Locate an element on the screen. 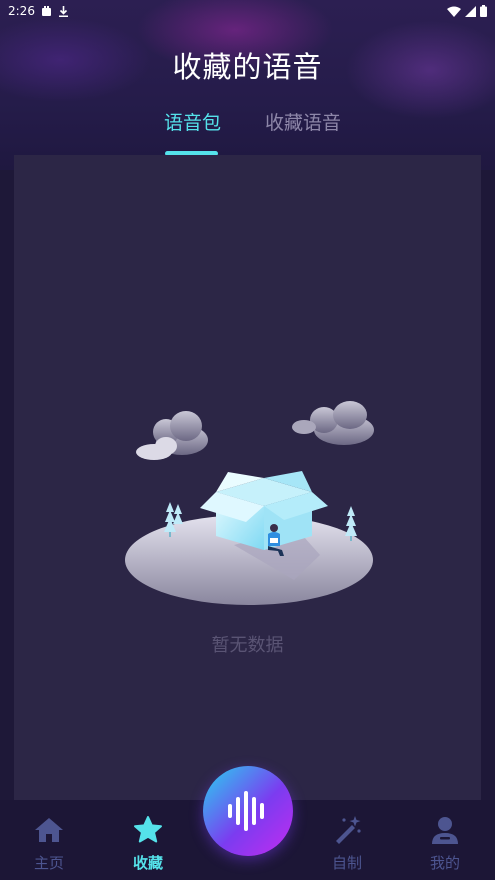  empty-box-illustration is located at coordinates (249, 503).